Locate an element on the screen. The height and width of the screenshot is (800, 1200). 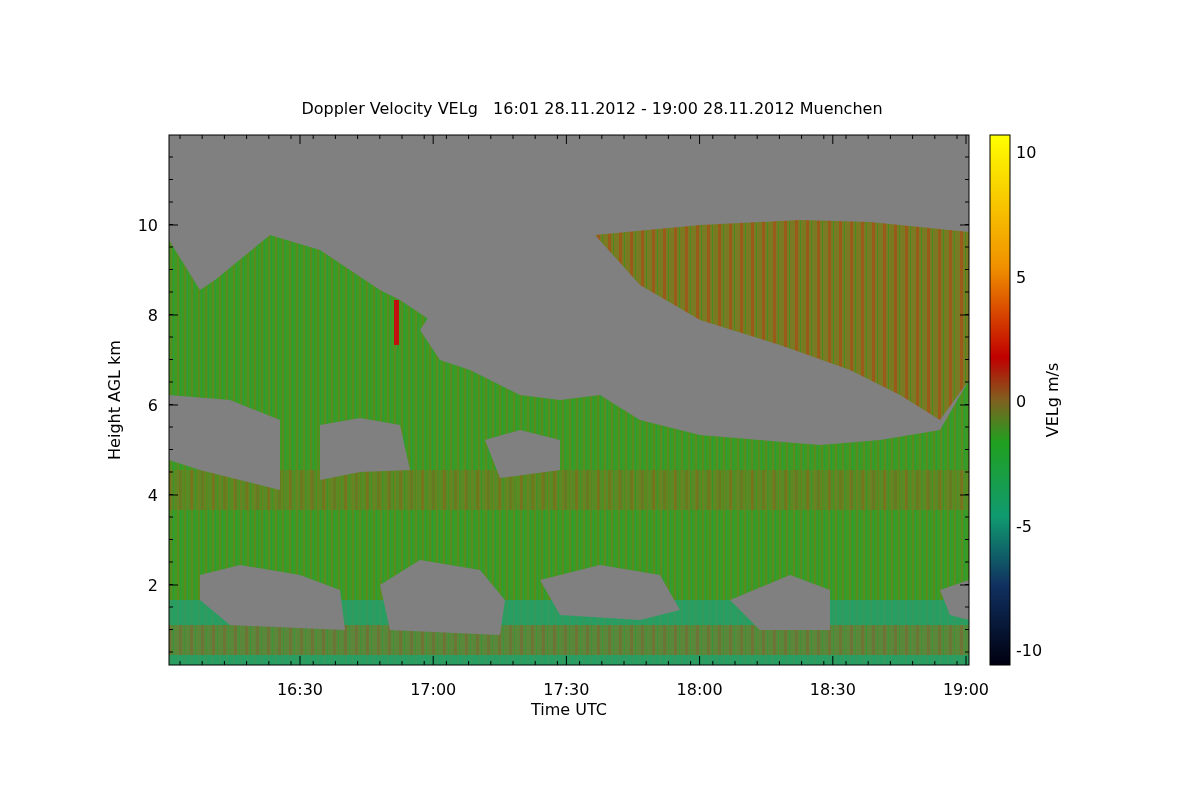
y-tick-label: 4 is located at coordinates (152, 495).